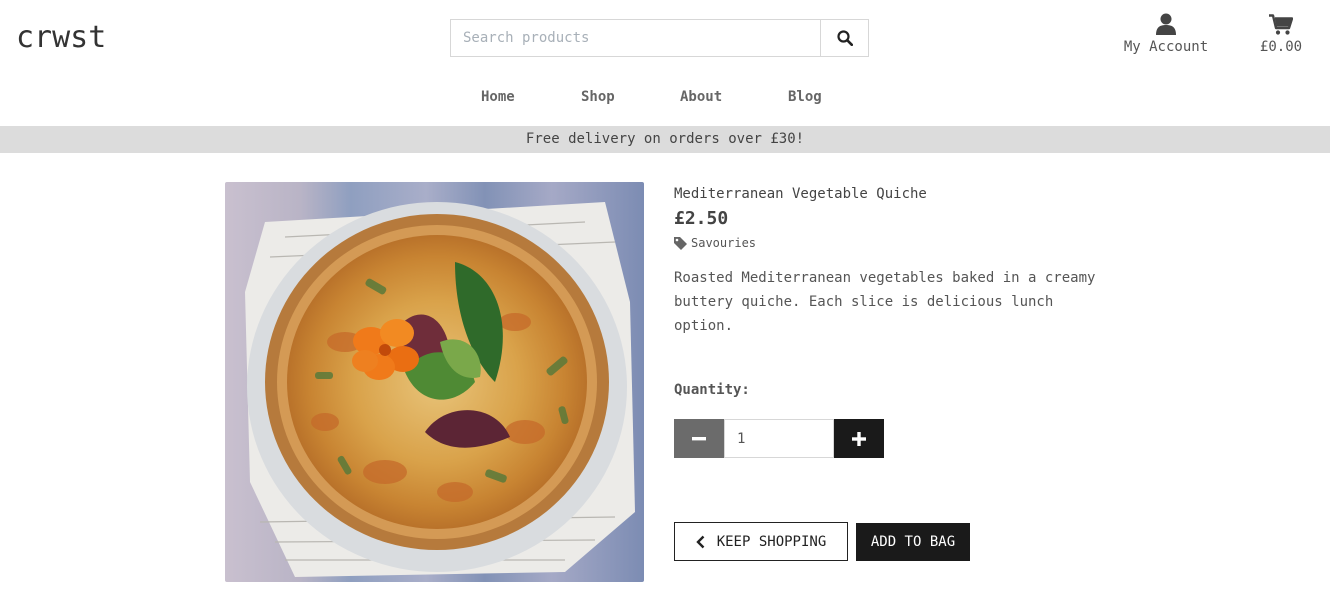 This screenshot has height=615, width=1330. Describe the element at coordinates (598, 97) in the screenshot. I see `nav-item-shop: Shop` at that location.